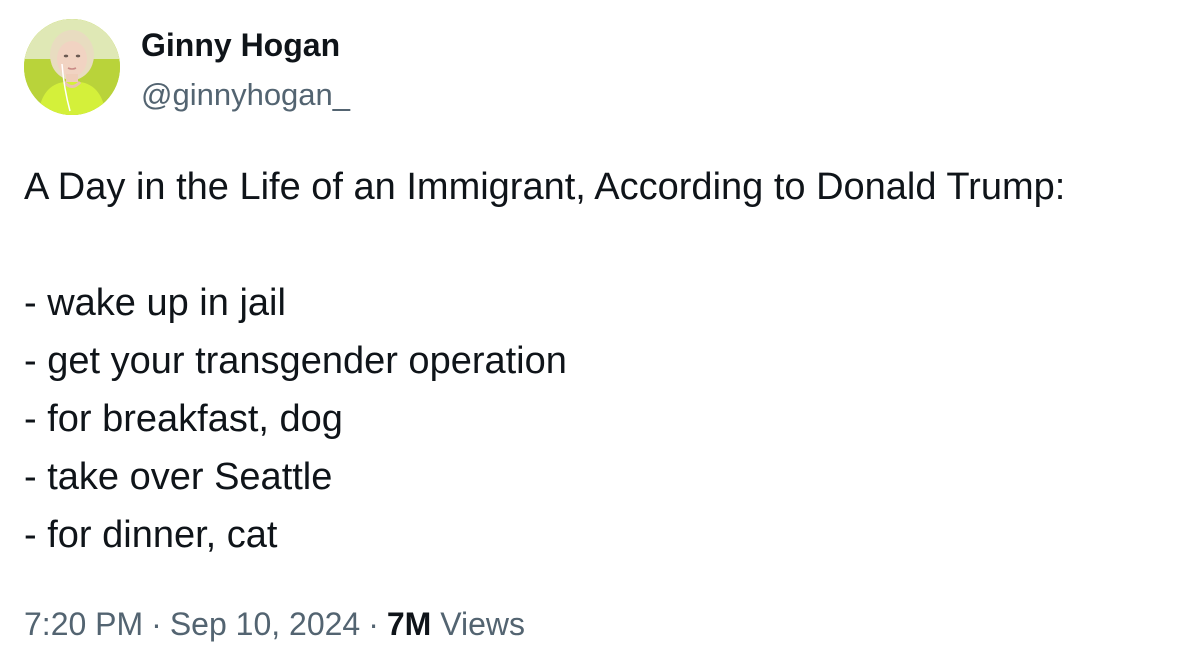 This screenshot has height=662, width=1200. What do you see at coordinates (245, 95) in the screenshot?
I see `author-handle: @ginnyhogan_` at bounding box center [245, 95].